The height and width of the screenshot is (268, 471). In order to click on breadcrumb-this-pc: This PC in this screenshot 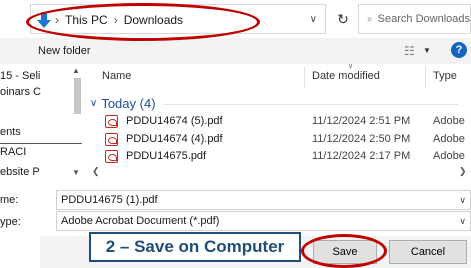, I will do `click(86, 20)`.